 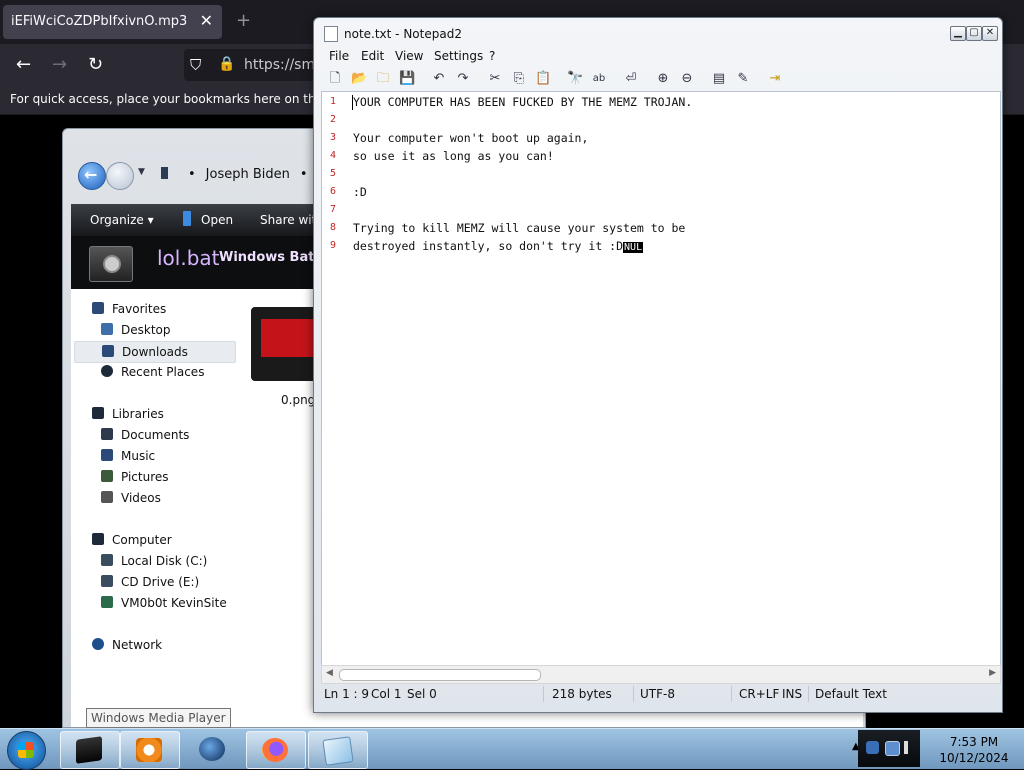 What do you see at coordinates (151, 456) in the screenshot?
I see `nav-item: Music` at bounding box center [151, 456].